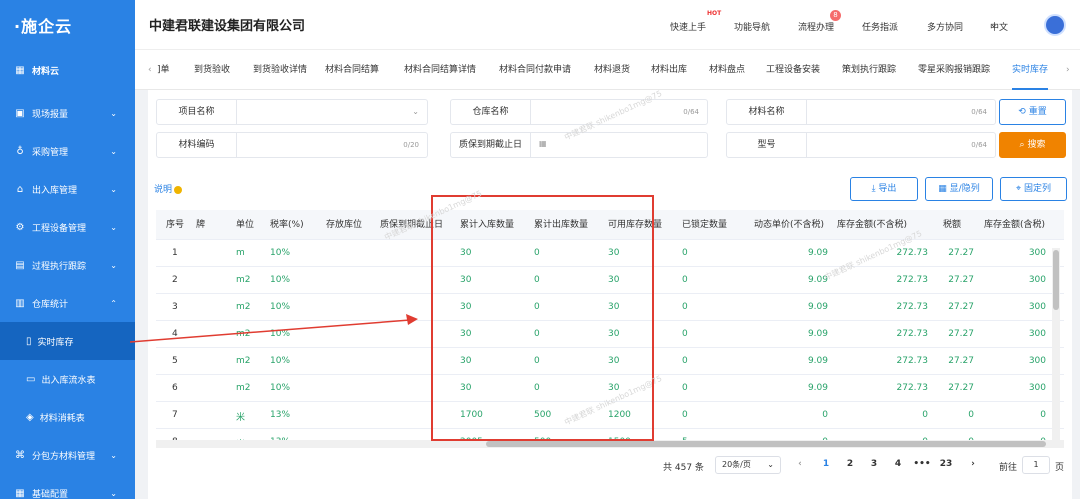 Image resolution: width=1080 pixels, height=499 pixels. I want to click on tab-item: 材料合同结算详情, so click(440, 70).